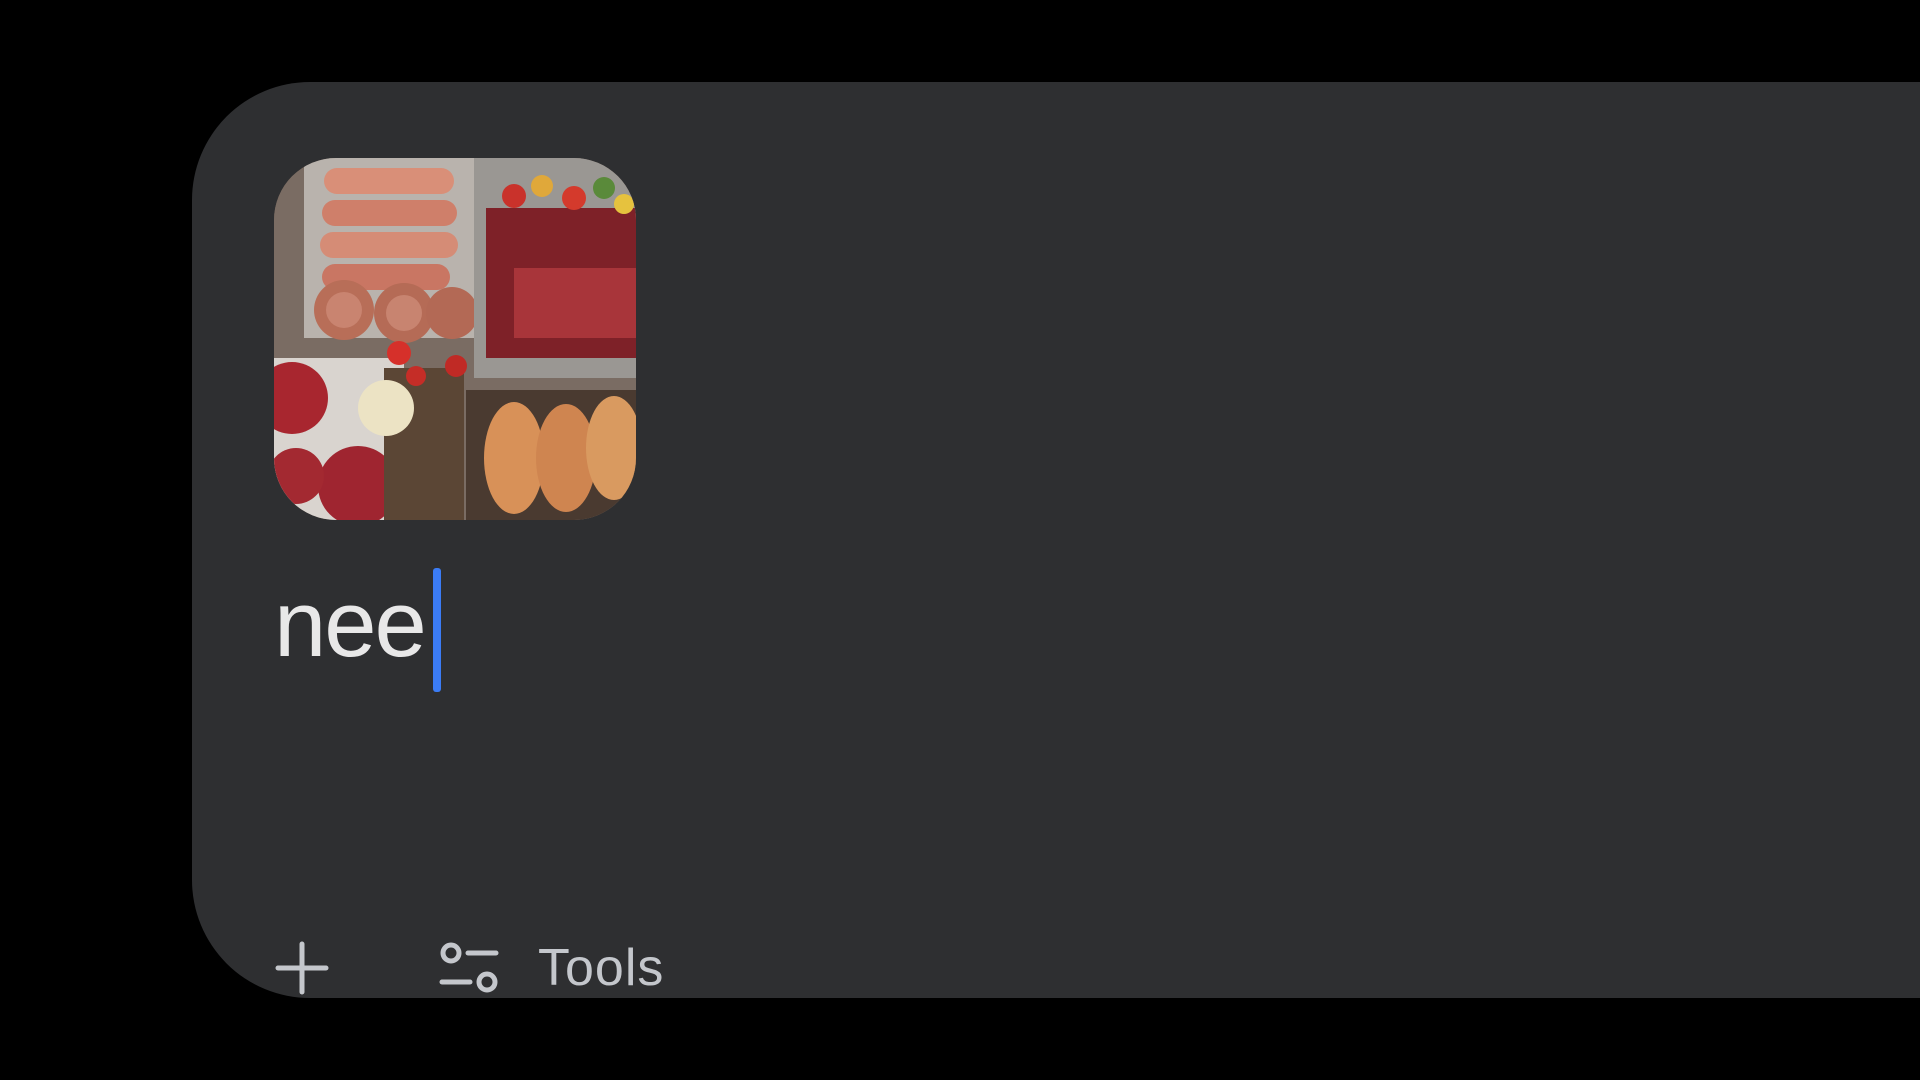 The image size is (1920, 1080). I want to click on tune-settings-icon, so click(469, 967).